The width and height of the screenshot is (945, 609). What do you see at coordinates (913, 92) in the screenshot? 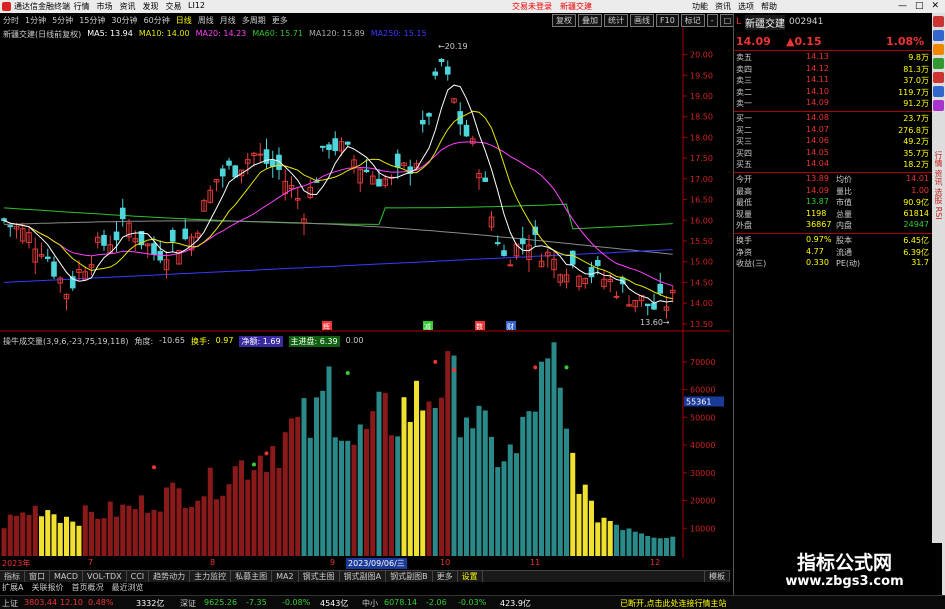
I see `ask-volume: 119.7万` at bounding box center [913, 92].